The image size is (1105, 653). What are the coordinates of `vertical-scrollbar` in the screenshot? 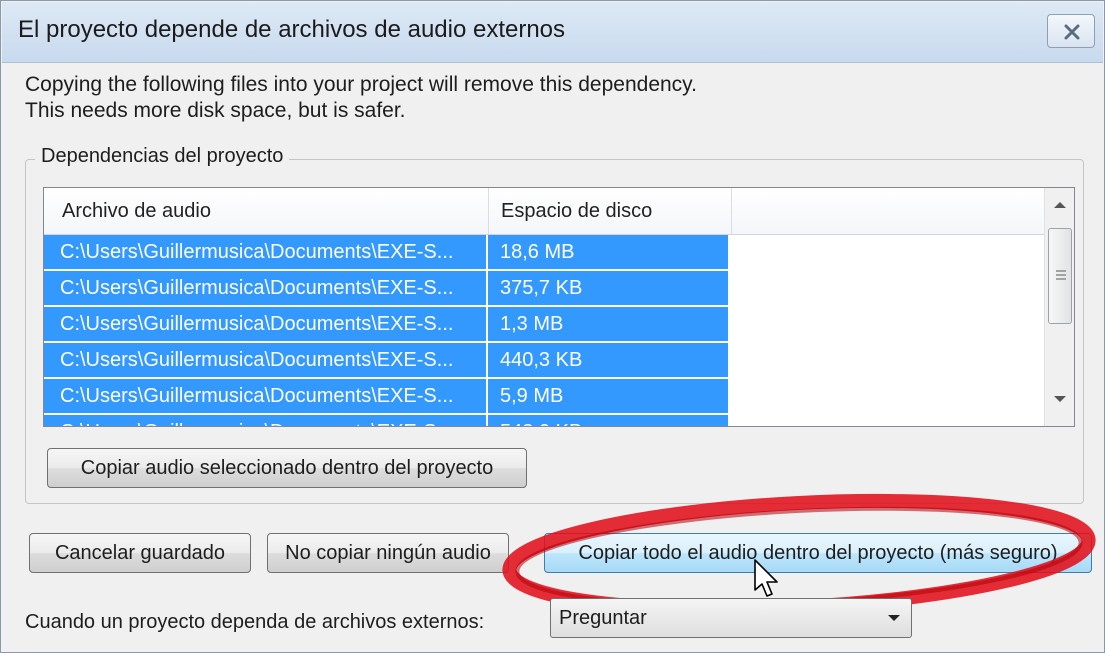 It's located at (1059, 307).